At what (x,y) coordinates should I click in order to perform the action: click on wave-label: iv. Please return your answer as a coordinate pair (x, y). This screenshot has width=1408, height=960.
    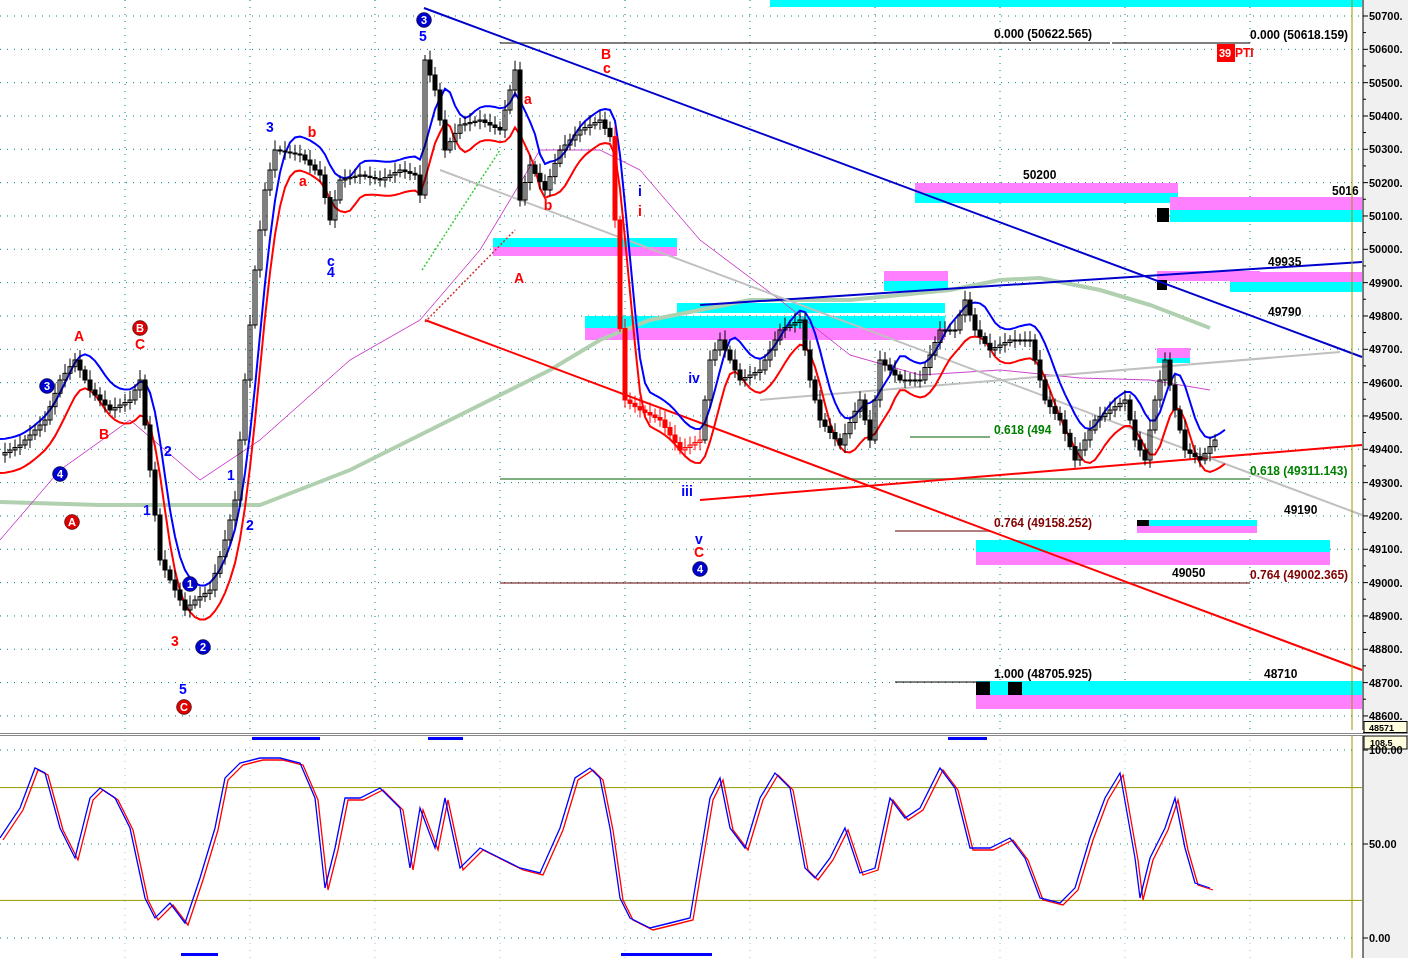
    Looking at the image, I should click on (694, 378).